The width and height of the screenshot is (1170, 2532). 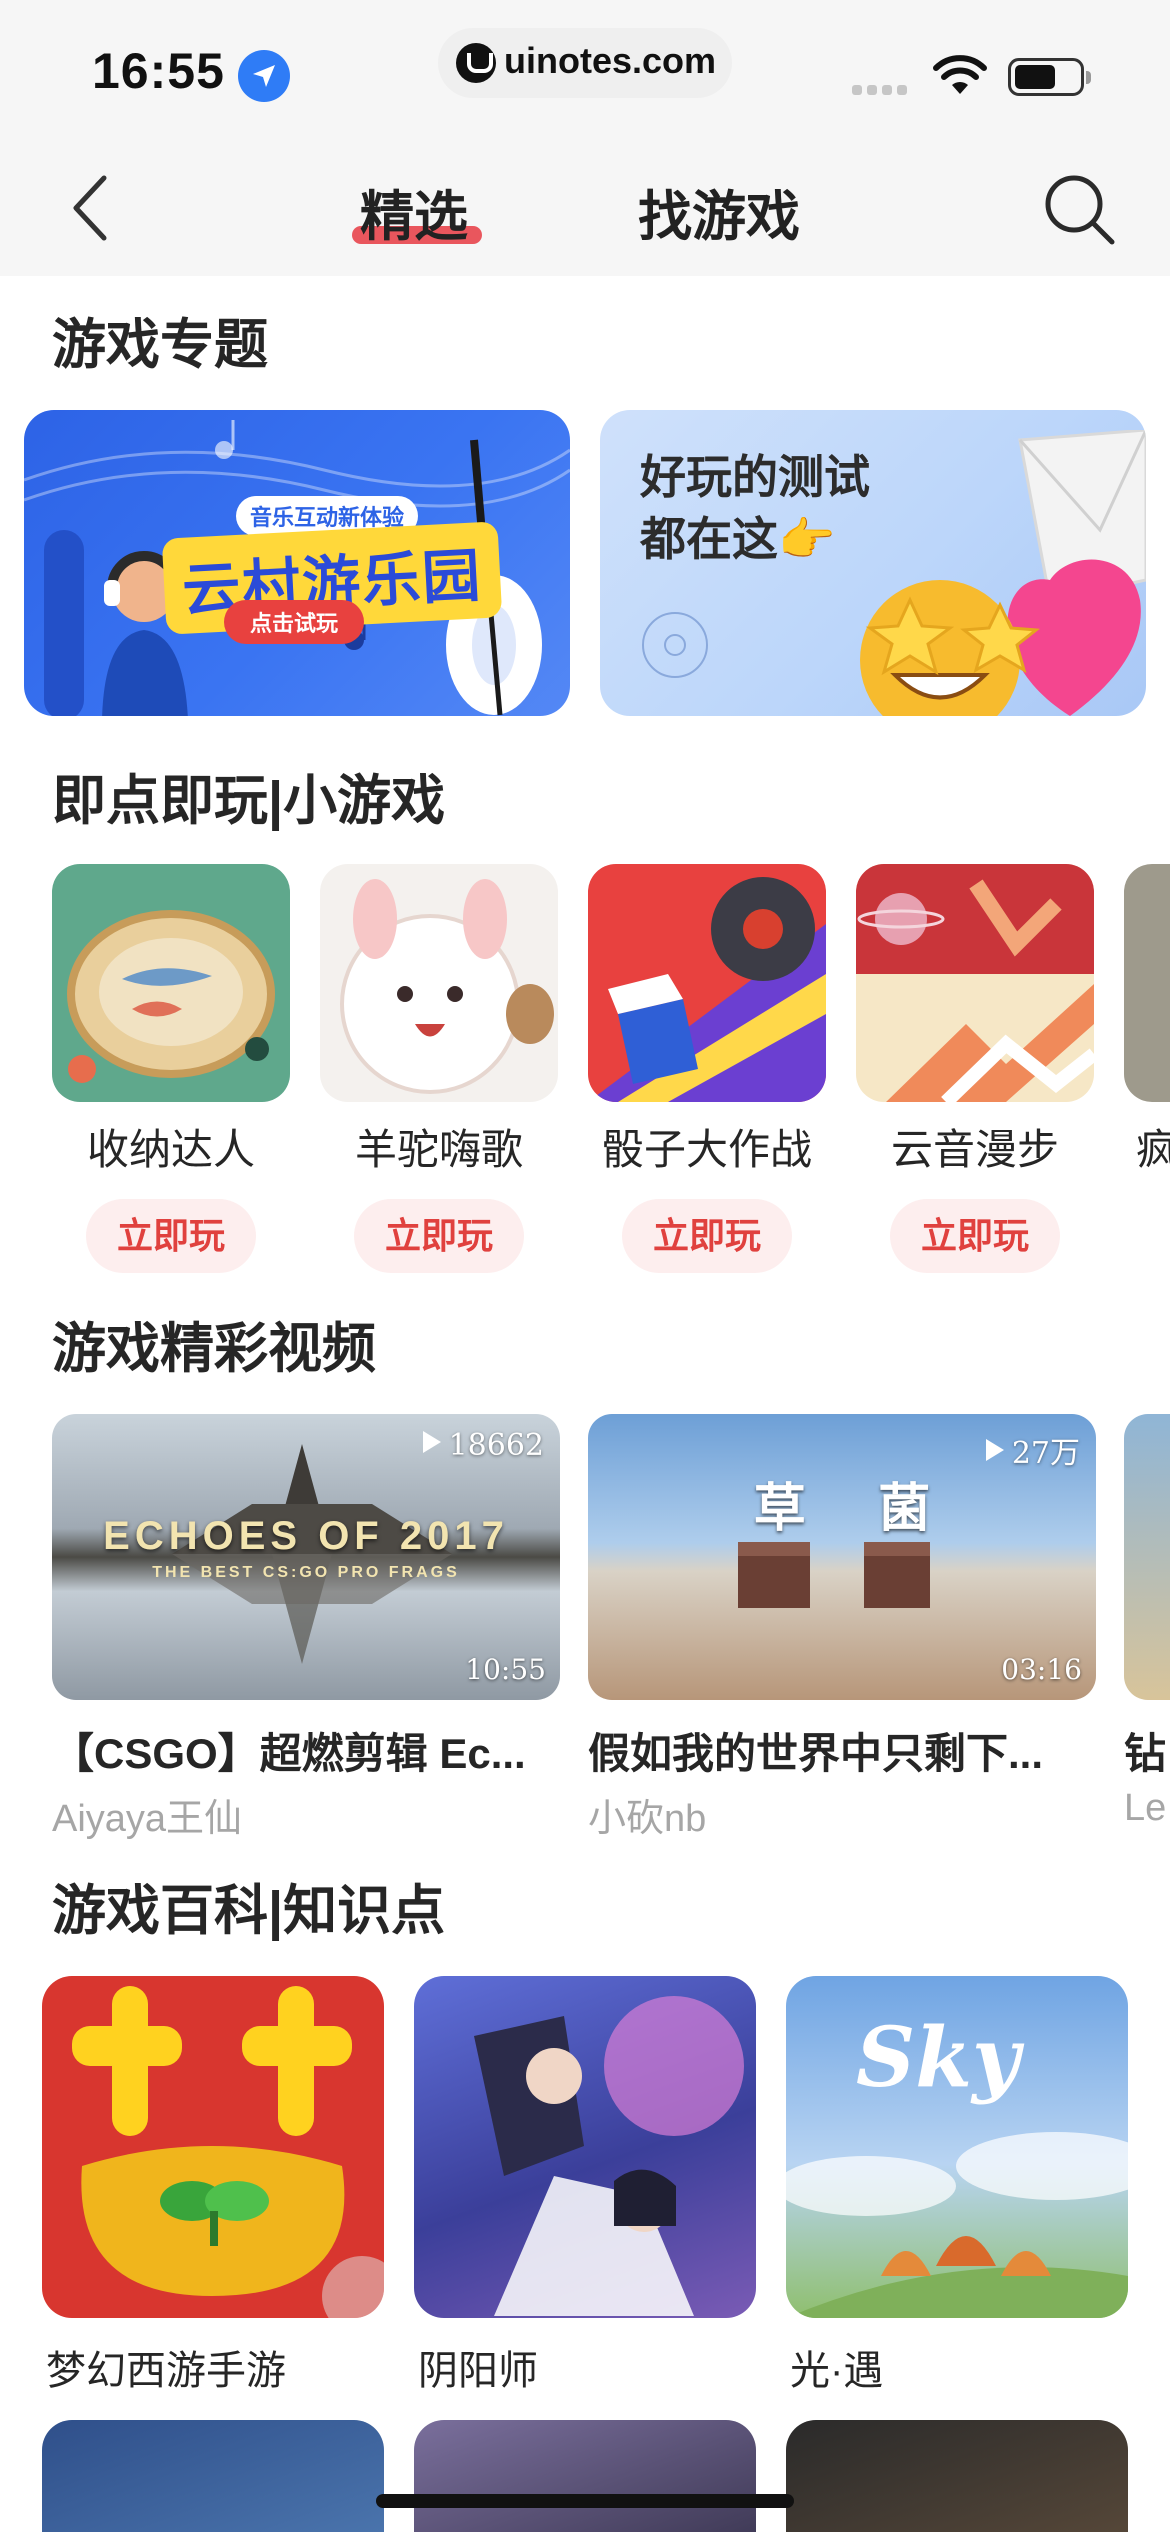 I want to click on top-bar: 16:55 uinotes.com 精选 找游戏, so click(x=585, y=138).